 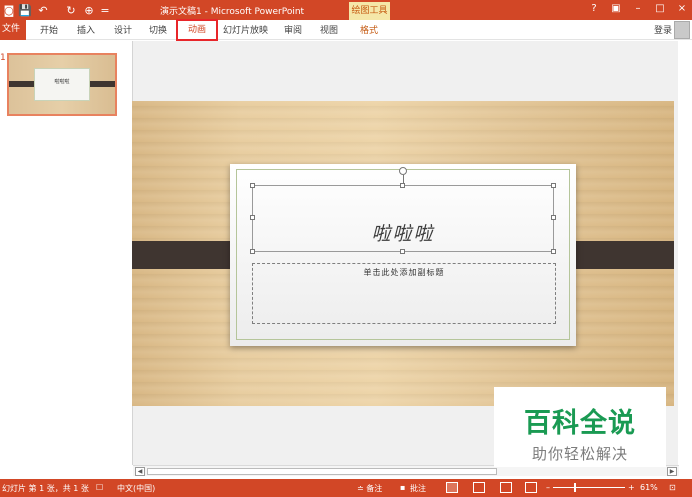 I want to click on scroll-left-icon: ◀, so click(x=140, y=471).